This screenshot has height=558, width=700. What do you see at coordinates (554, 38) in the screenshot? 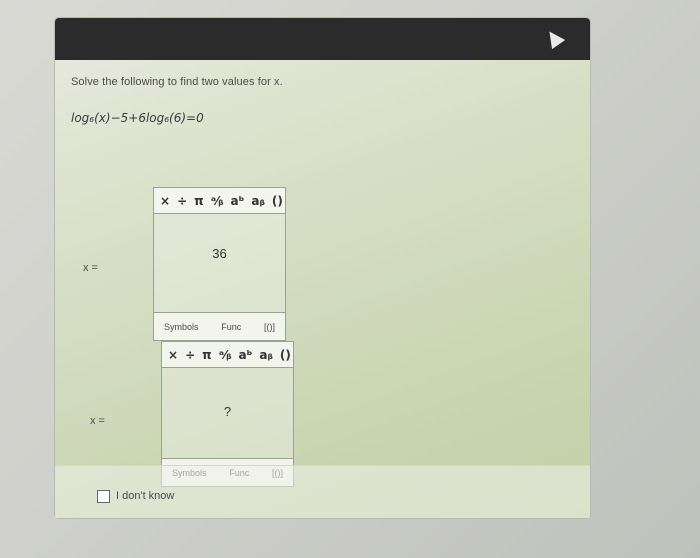
I see `mouse-cursor-icon` at bounding box center [554, 38].